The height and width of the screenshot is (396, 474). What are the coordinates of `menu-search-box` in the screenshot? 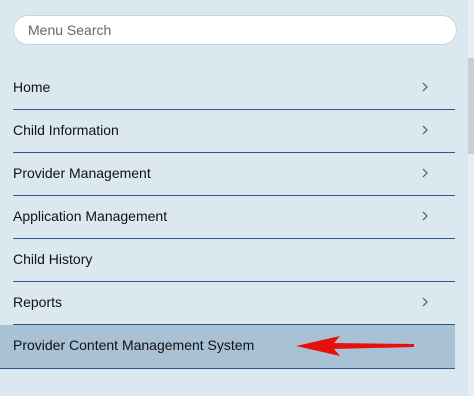 It's located at (235, 30).